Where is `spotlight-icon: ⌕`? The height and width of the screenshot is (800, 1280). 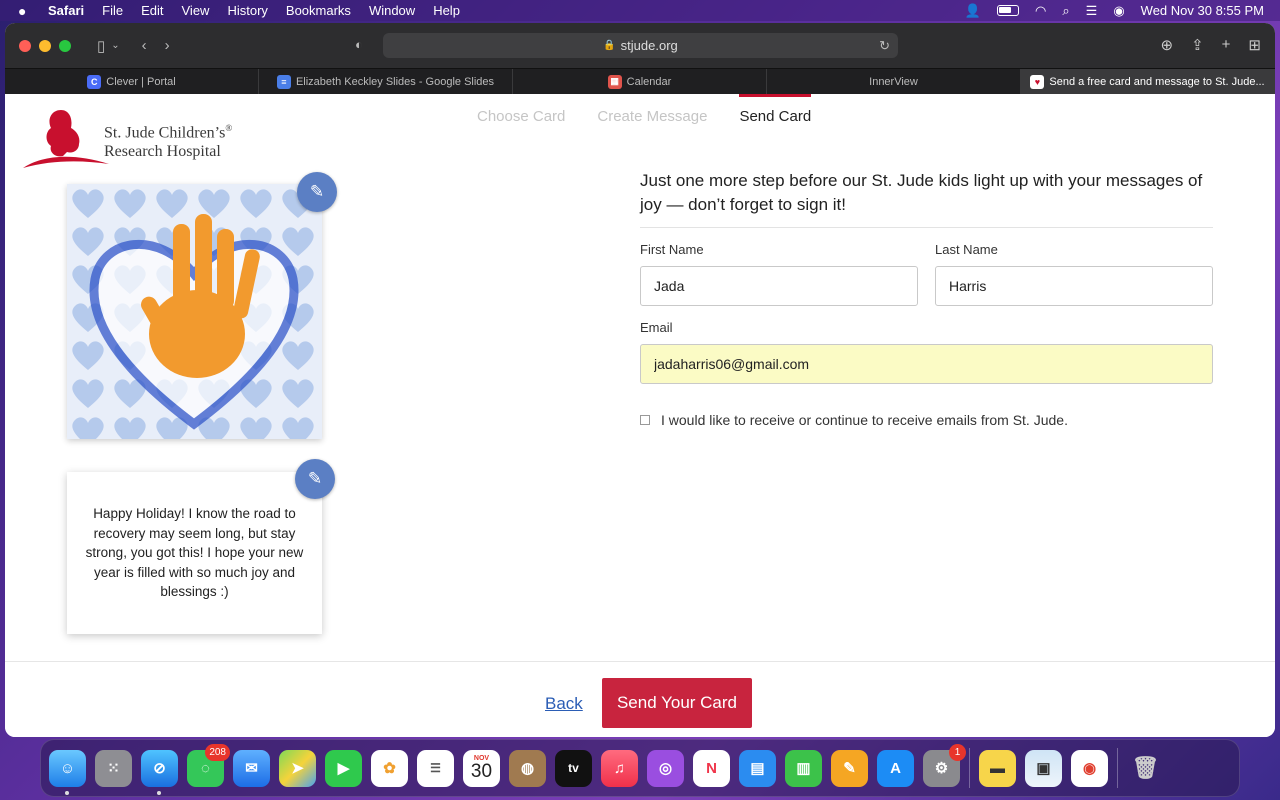
spotlight-icon: ⌕ is located at coordinates (1065, 11).